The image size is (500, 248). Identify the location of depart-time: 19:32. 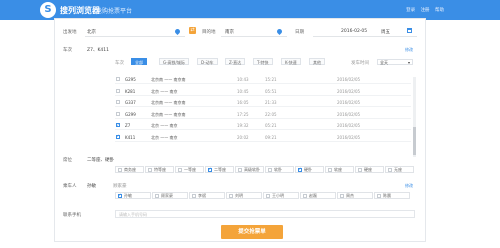
(243, 125).